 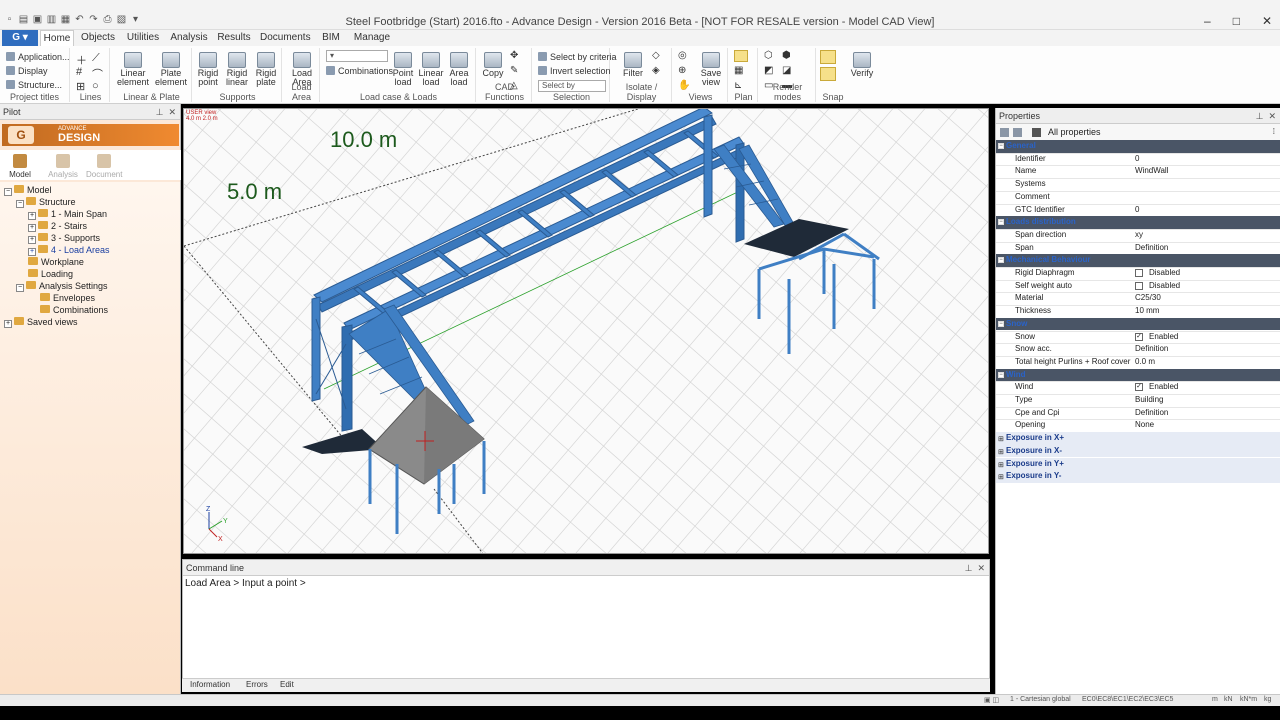 I want to click on property-value: 10 mm, so click(x=1147, y=311).